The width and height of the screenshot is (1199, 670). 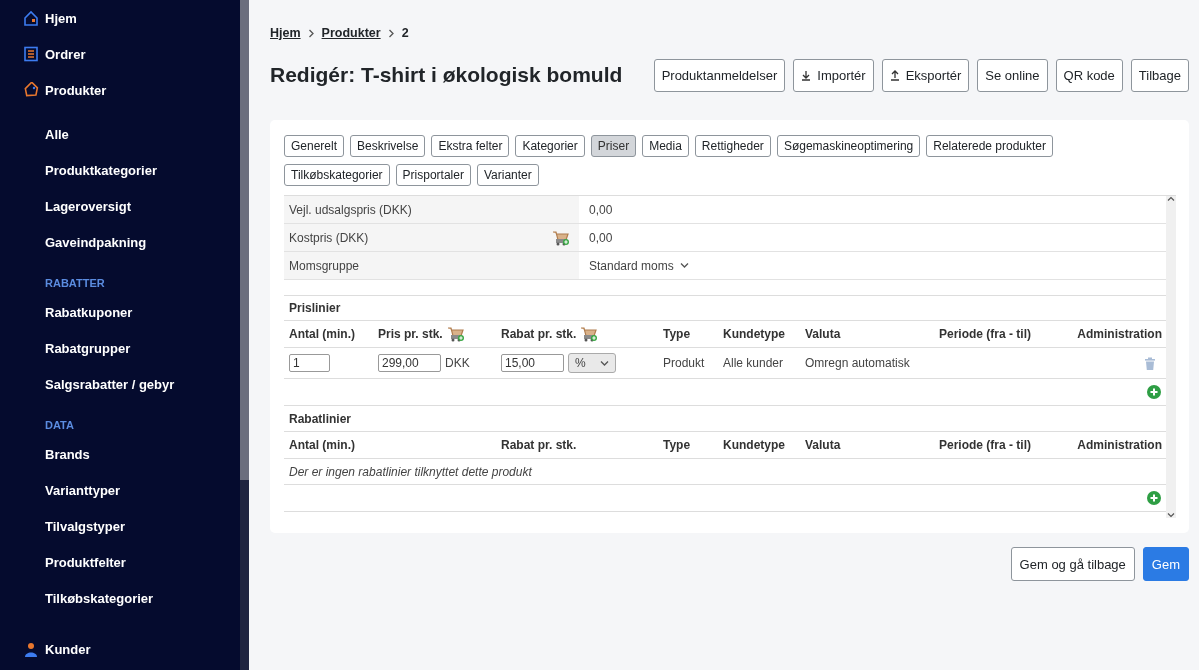 What do you see at coordinates (350, 209) in the screenshot?
I see `field-label: Vejl. udsalgspris (DKK)` at bounding box center [350, 209].